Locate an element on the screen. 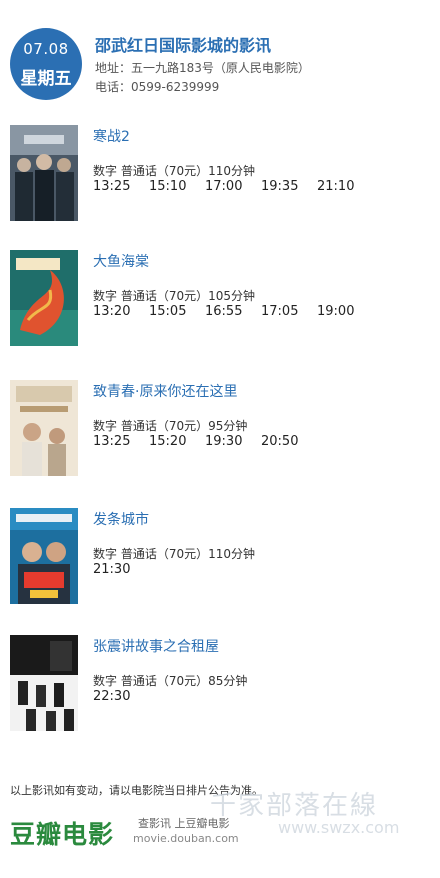  movie-title: 致青春·原来你还在这里 is located at coordinates (165, 391).